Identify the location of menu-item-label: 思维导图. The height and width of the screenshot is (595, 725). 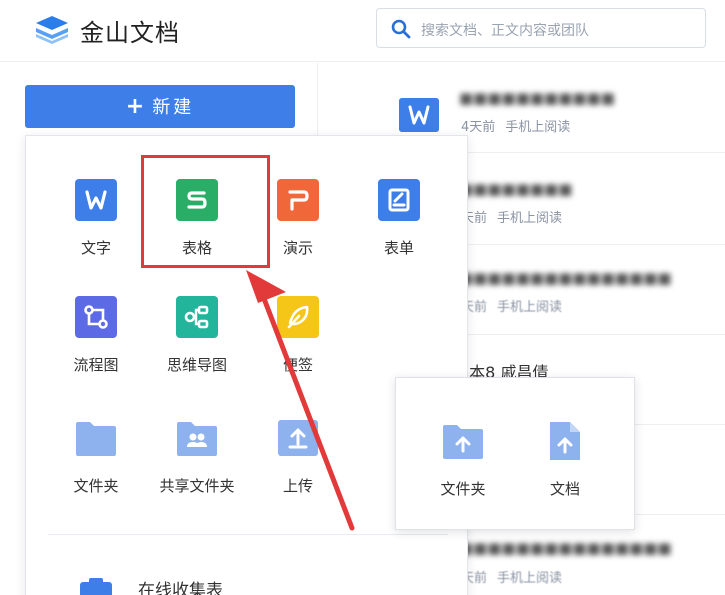
(196, 365).